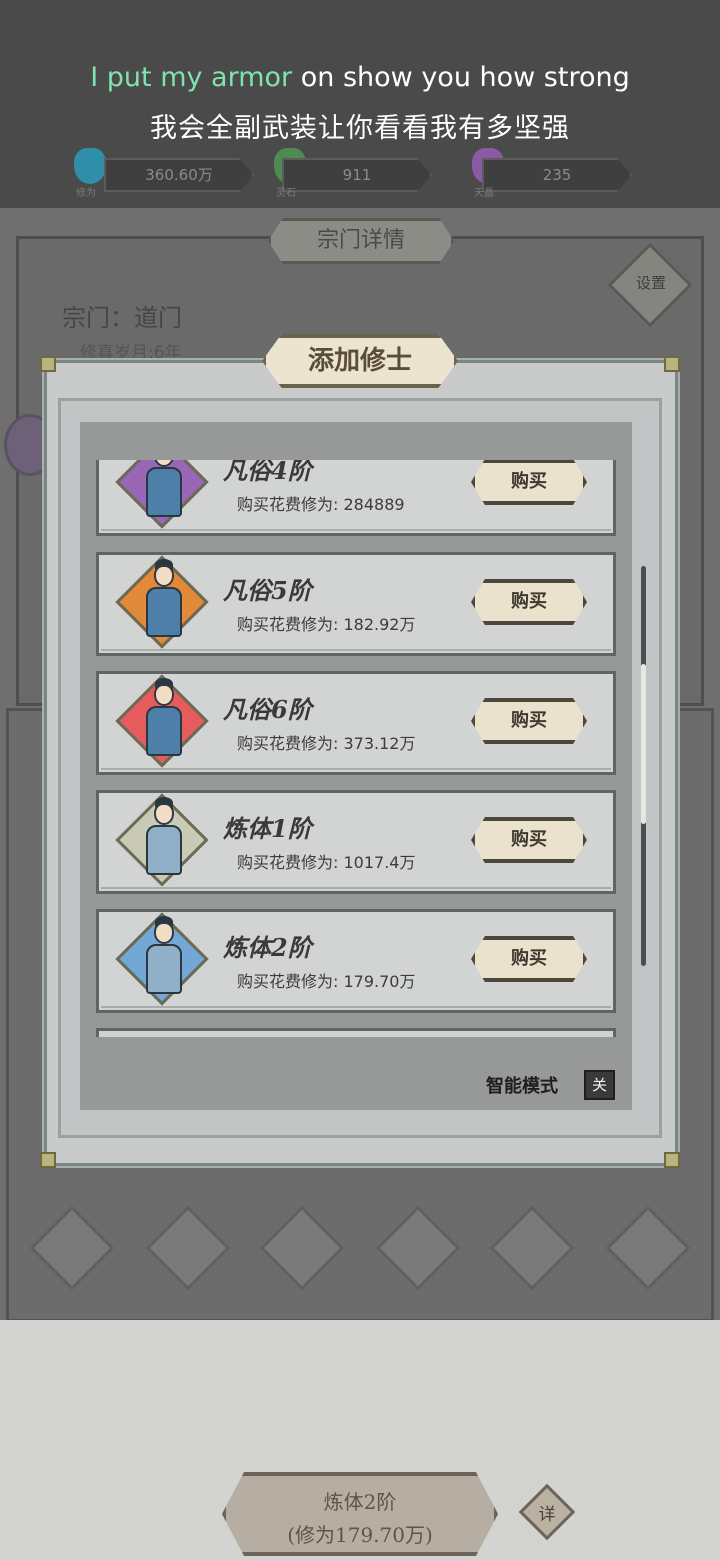  What do you see at coordinates (356, 842) in the screenshot?
I see `list-item: 炼体1阶 购买花费修为: 1017.4万 购买` at bounding box center [356, 842].